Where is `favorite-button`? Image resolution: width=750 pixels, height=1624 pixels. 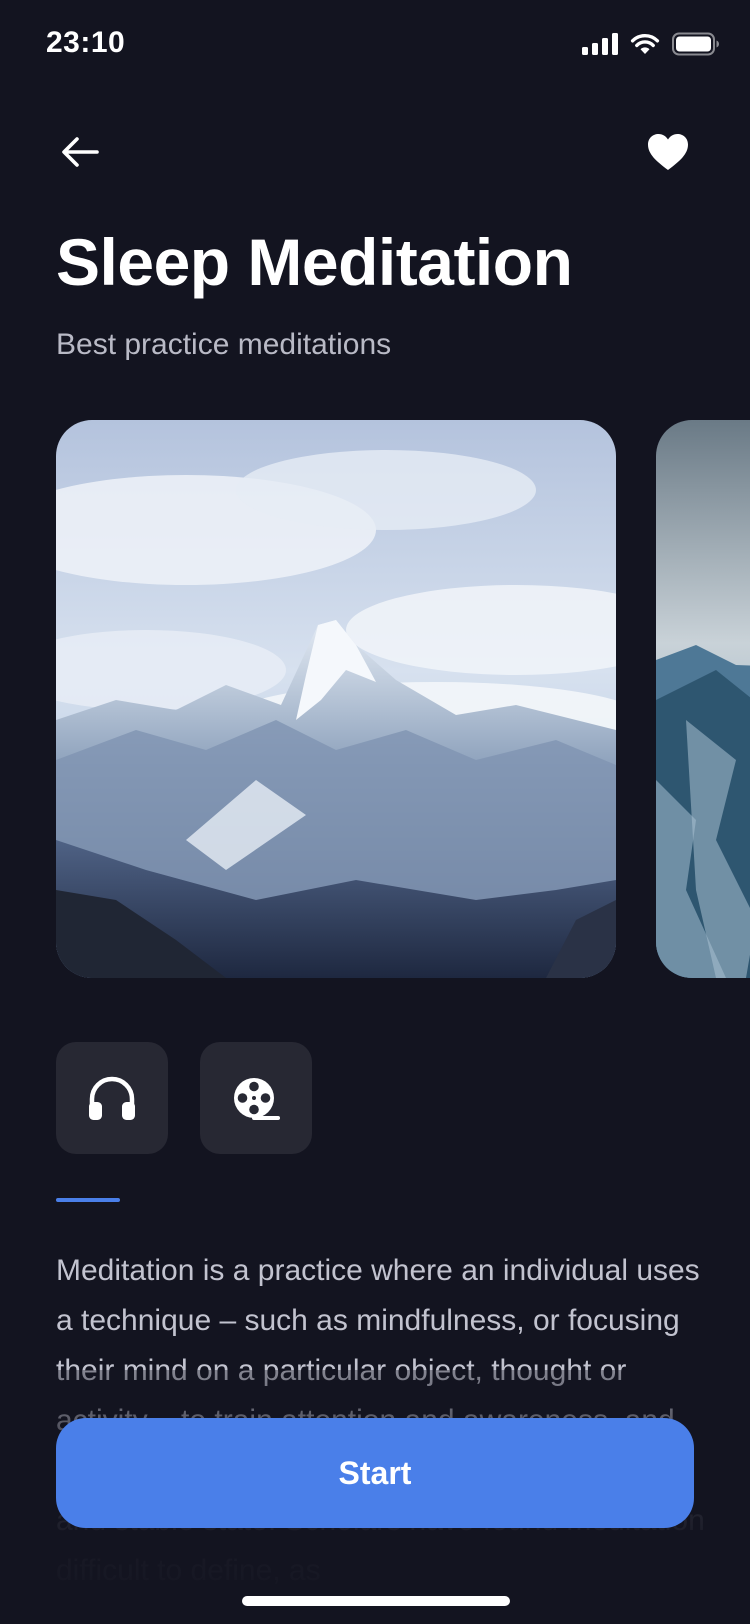
favorite-button is located at coordinates (668, 152).